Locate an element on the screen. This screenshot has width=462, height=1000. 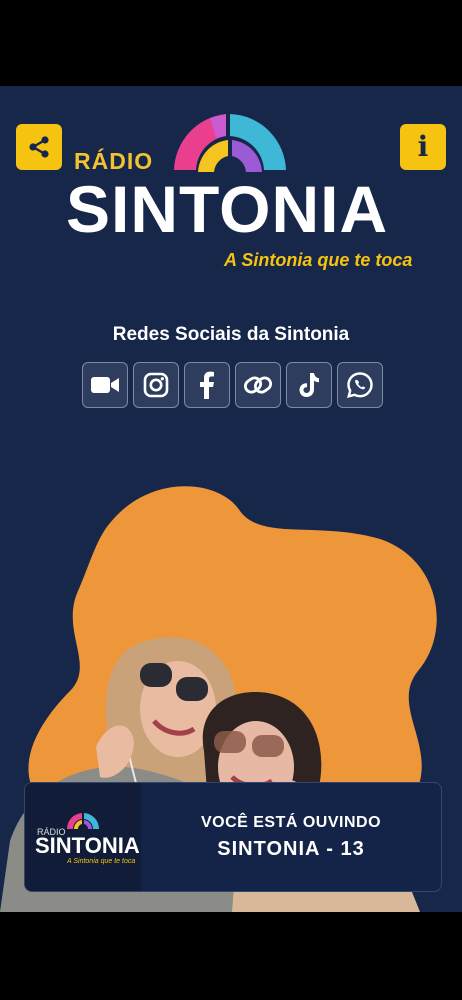
logo-tagline: A Sintonia que te toca is located at coordinates (318, 260).